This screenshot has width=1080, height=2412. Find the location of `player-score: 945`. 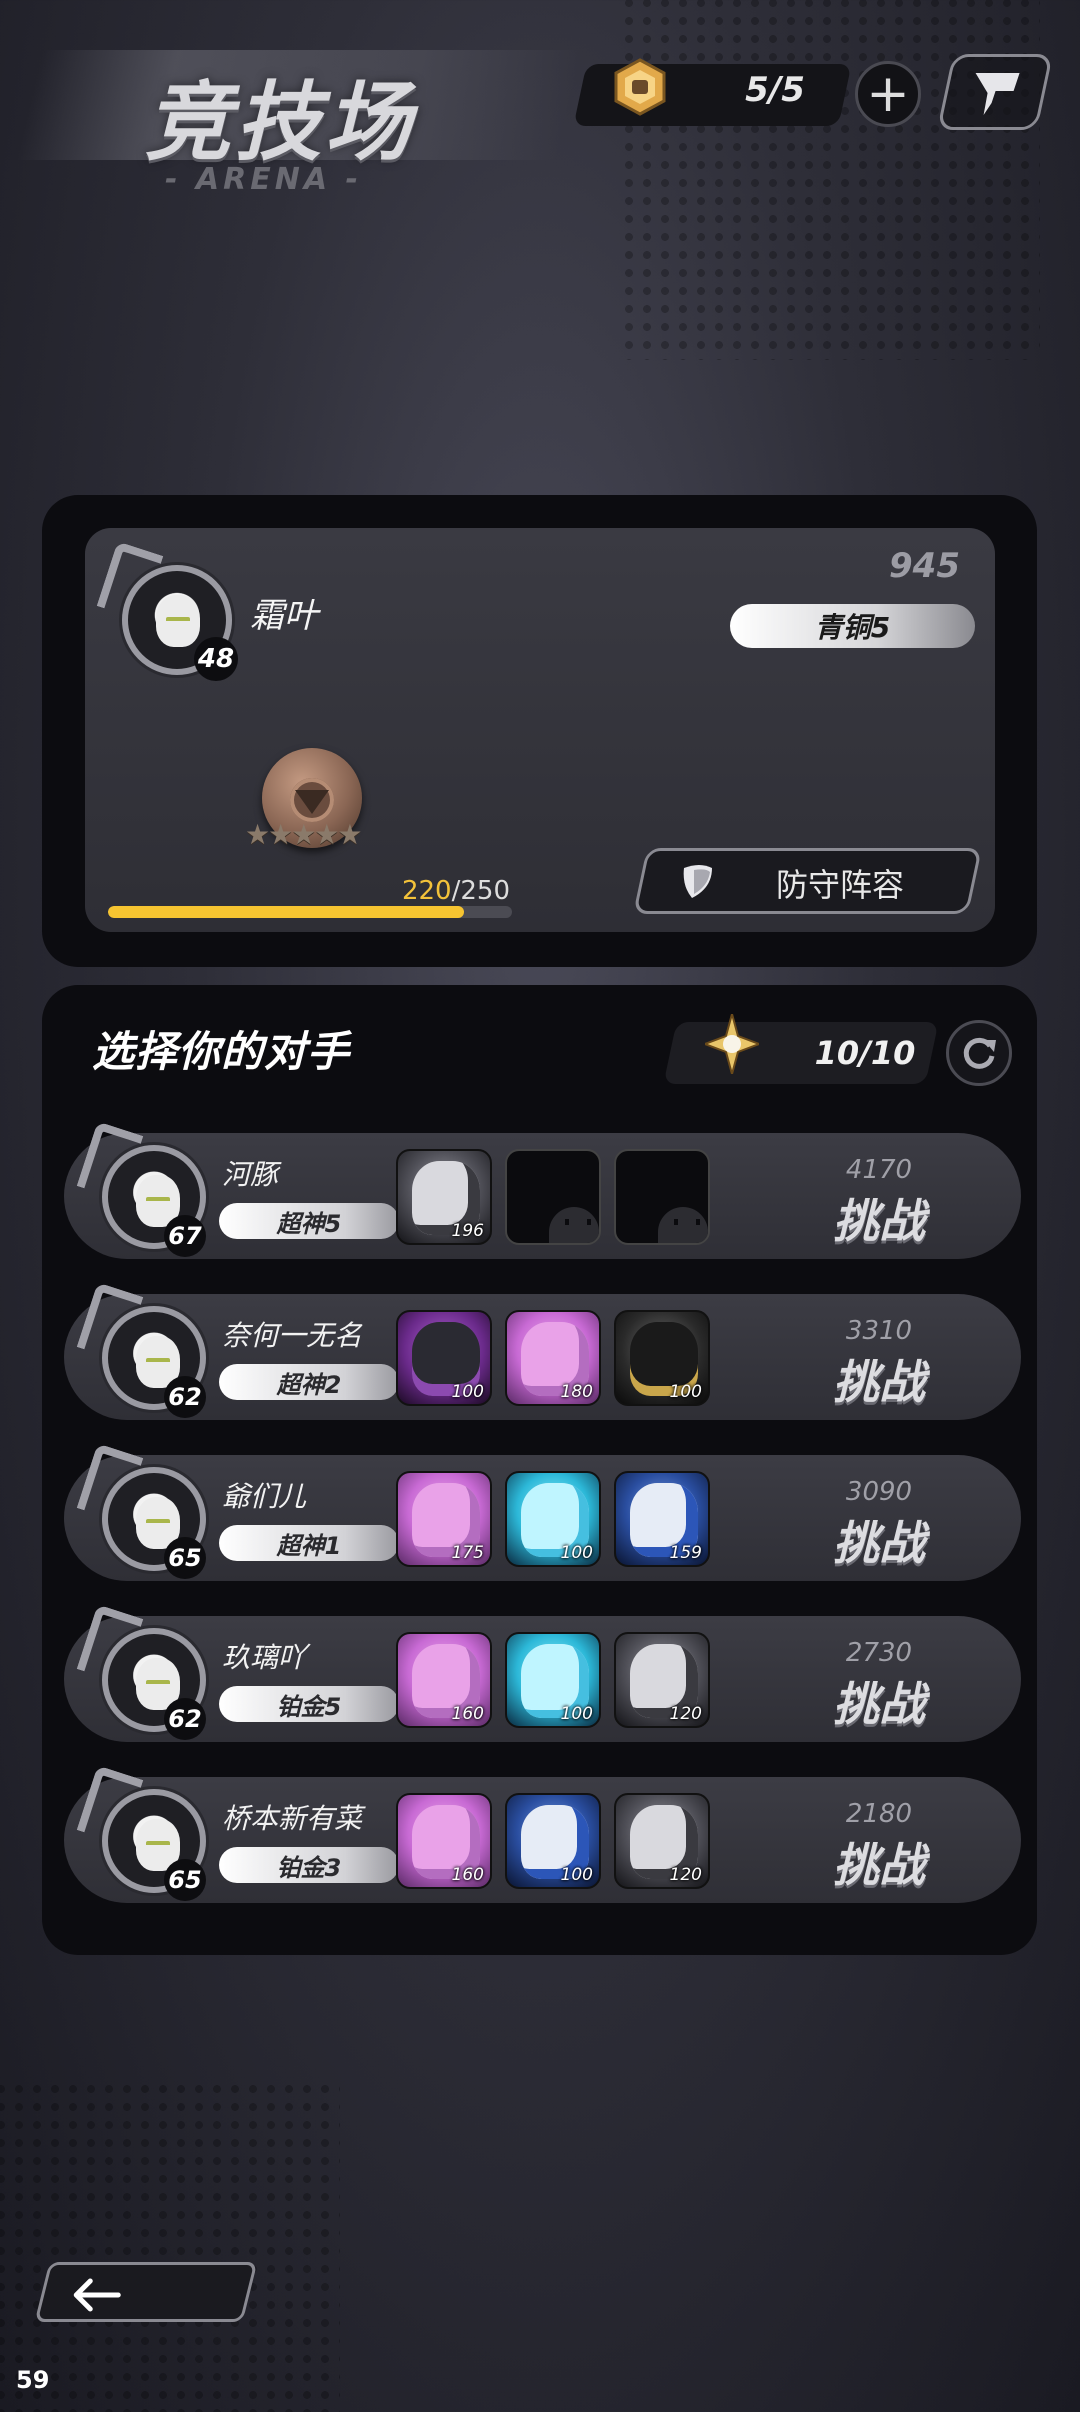

player-score: 945 is located at coordinates (924, 566).